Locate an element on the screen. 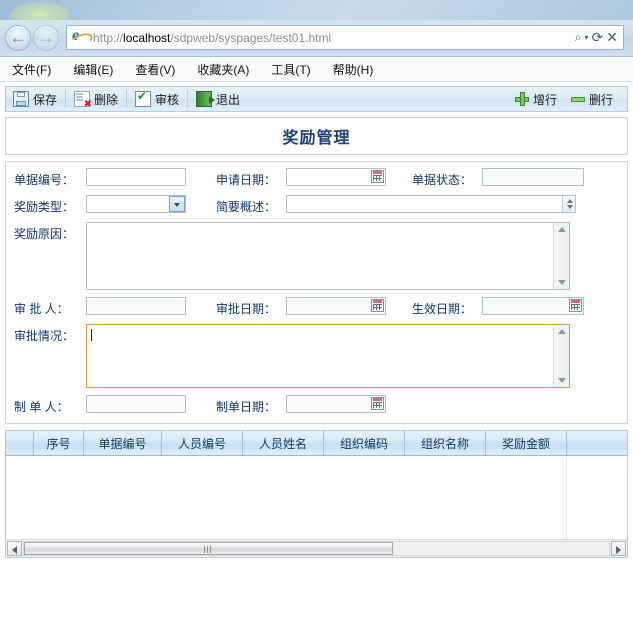  chevron-down-icon: ▾ is located at coordinates (587, 37).